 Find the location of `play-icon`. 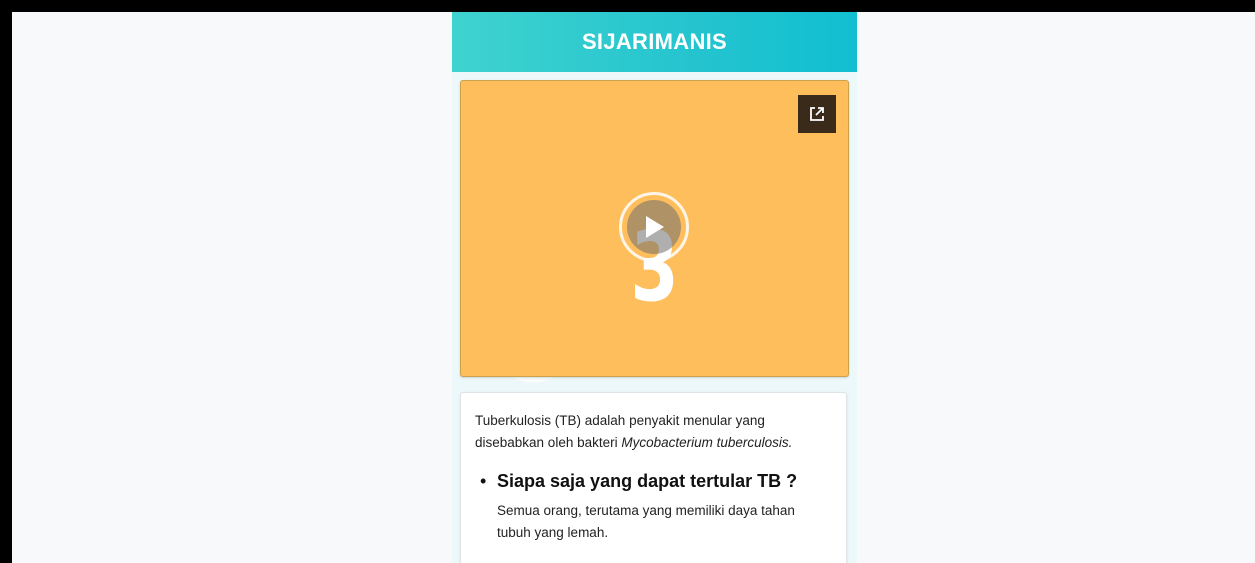

play-icon is located at coordinates (655, 227).